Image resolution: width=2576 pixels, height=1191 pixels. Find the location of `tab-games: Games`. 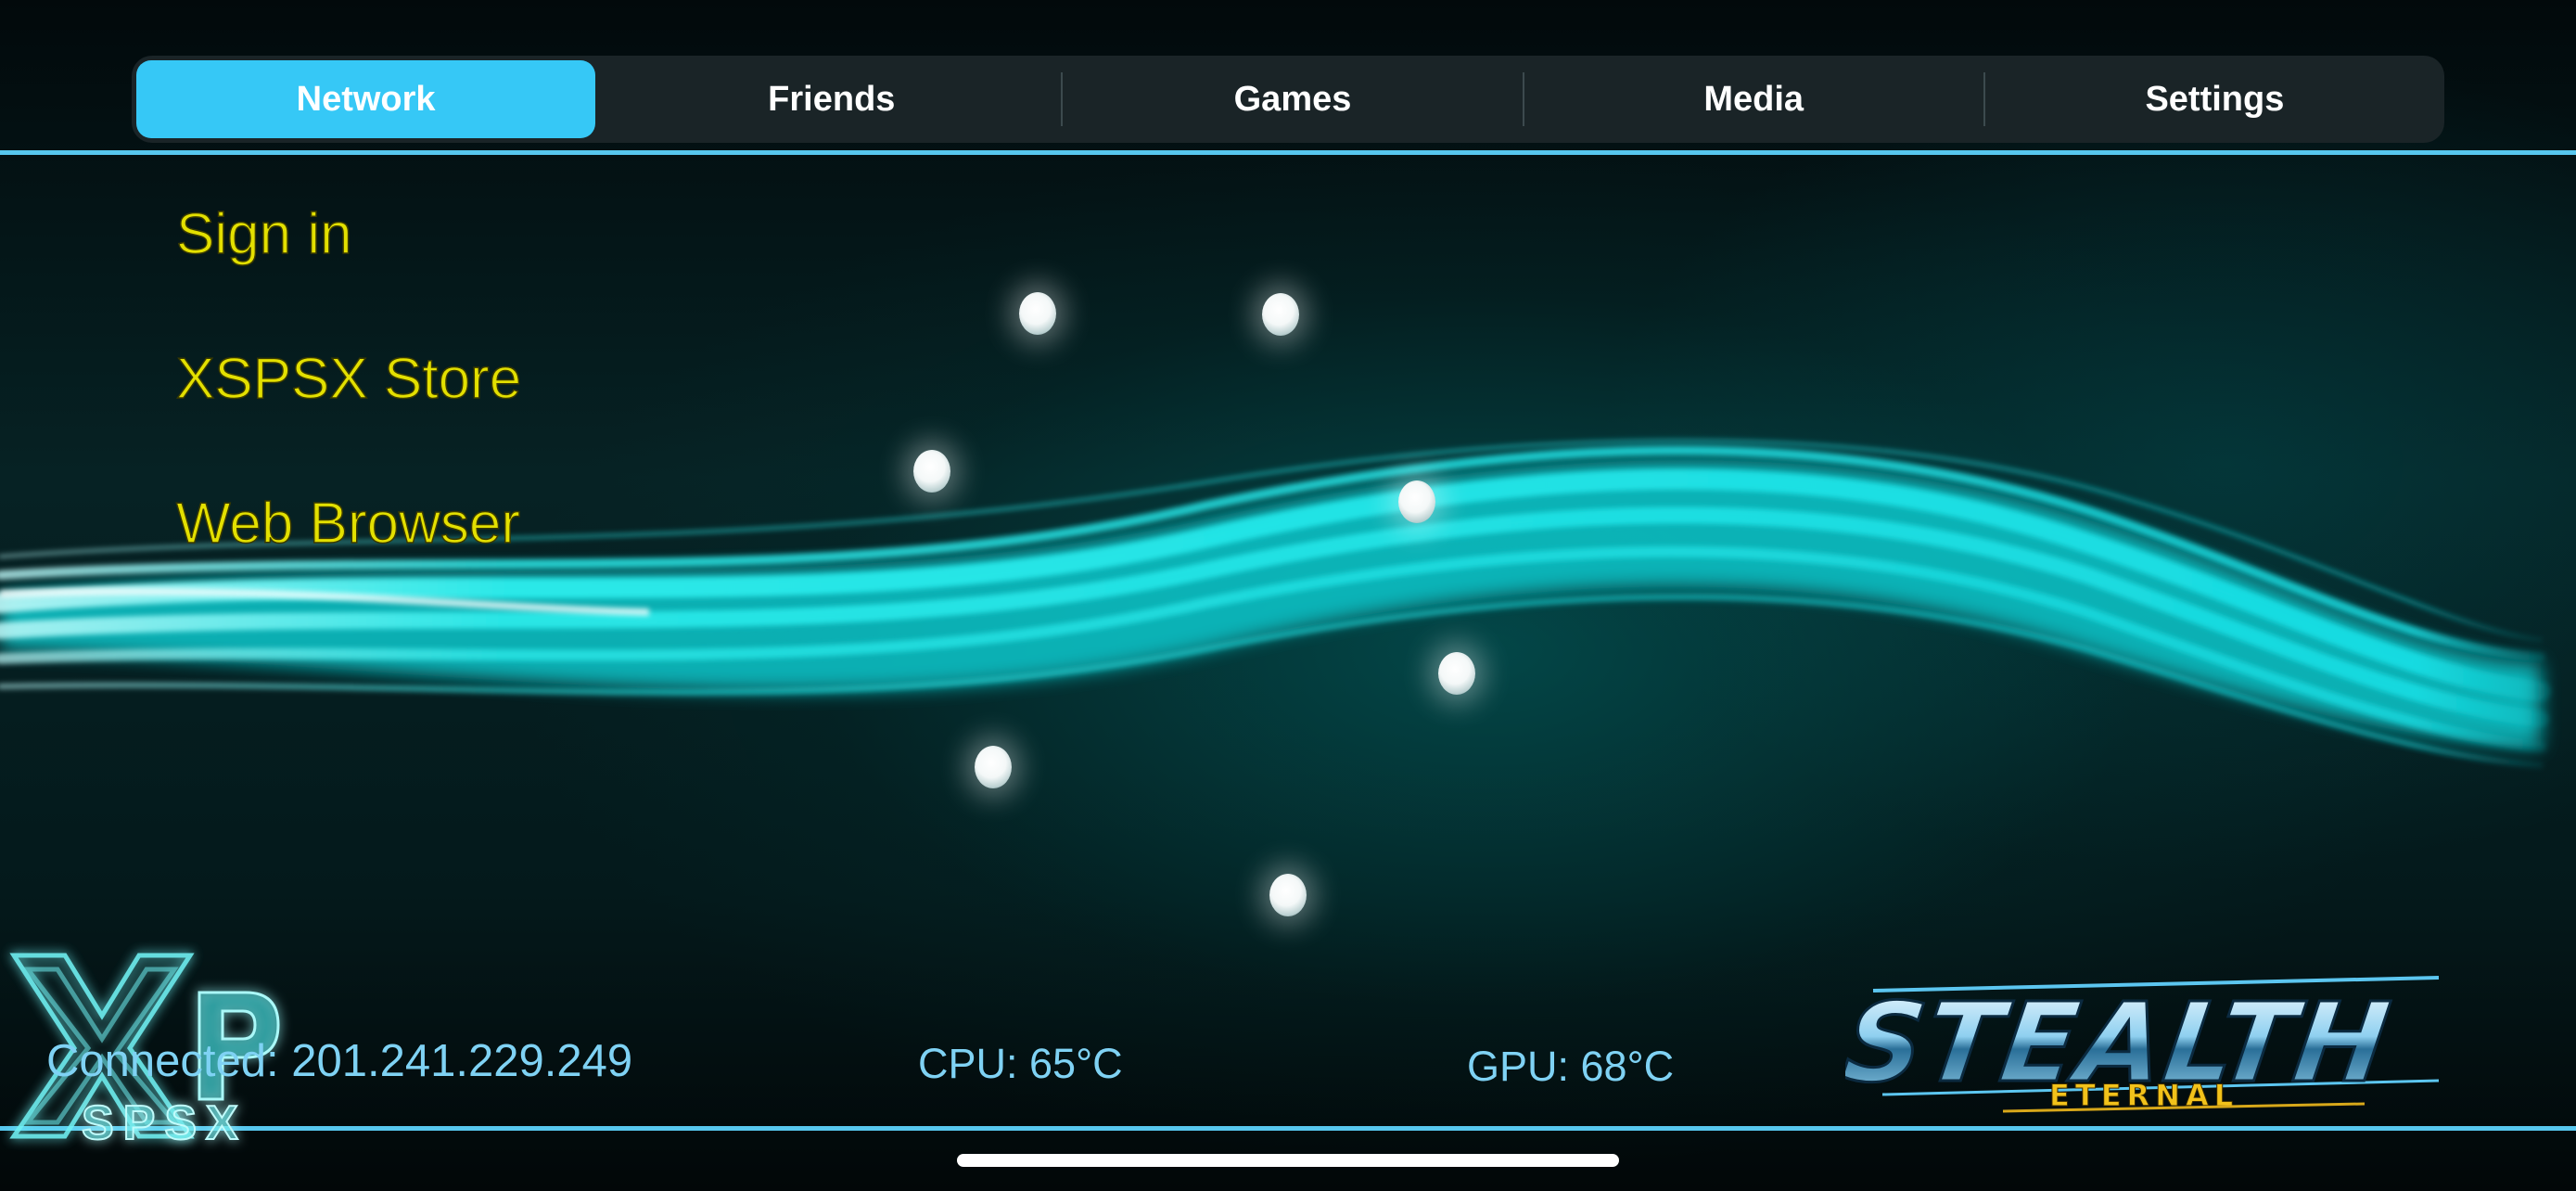

tab-games: Games is located at coordinates (1292, 99).